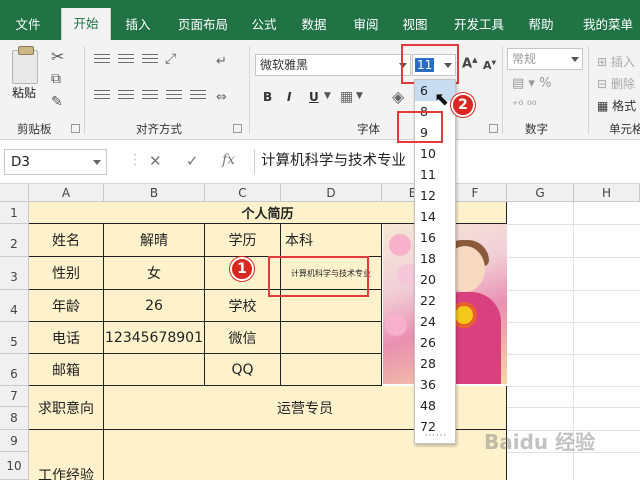 The width and height of the screenshot is (640, 480). Describe the element at coordinates (608, 25) in the screenshot. I see `tab-my-menu: 我的菜单` at that location.